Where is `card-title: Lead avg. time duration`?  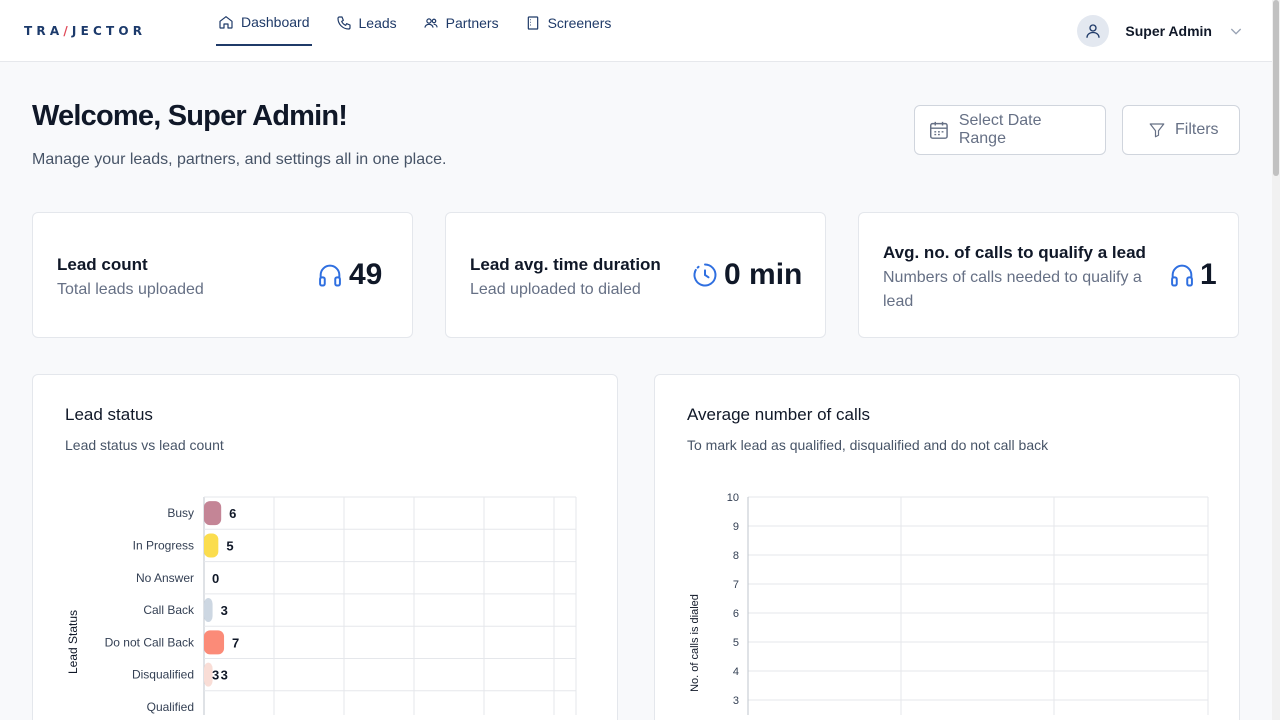 card-title: Lead avg. time duration is located at coordinates (565, 264).